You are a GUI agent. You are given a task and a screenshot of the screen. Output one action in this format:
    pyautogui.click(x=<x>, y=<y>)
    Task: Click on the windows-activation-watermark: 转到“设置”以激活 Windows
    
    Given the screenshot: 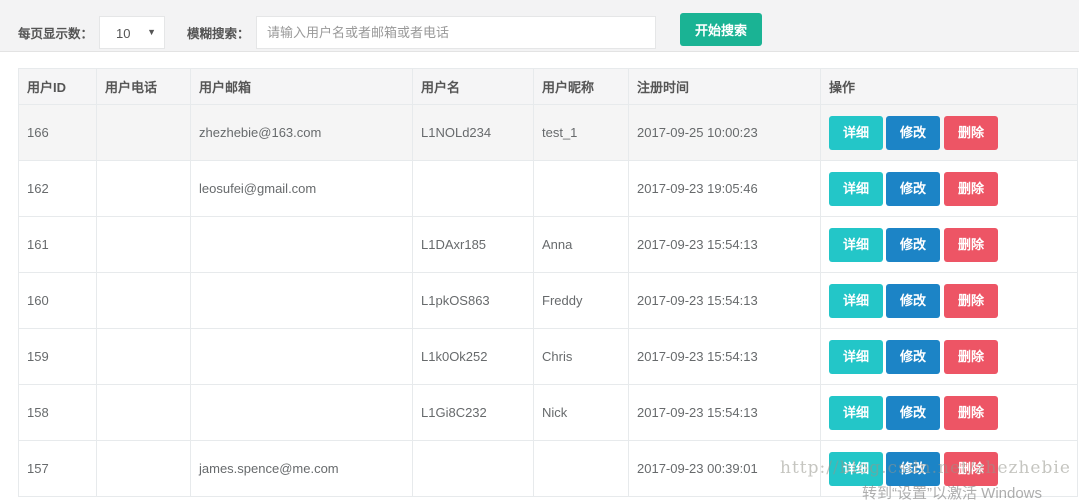 What is the action you would take?
    pyautogui.click(x=952, y=493)
    